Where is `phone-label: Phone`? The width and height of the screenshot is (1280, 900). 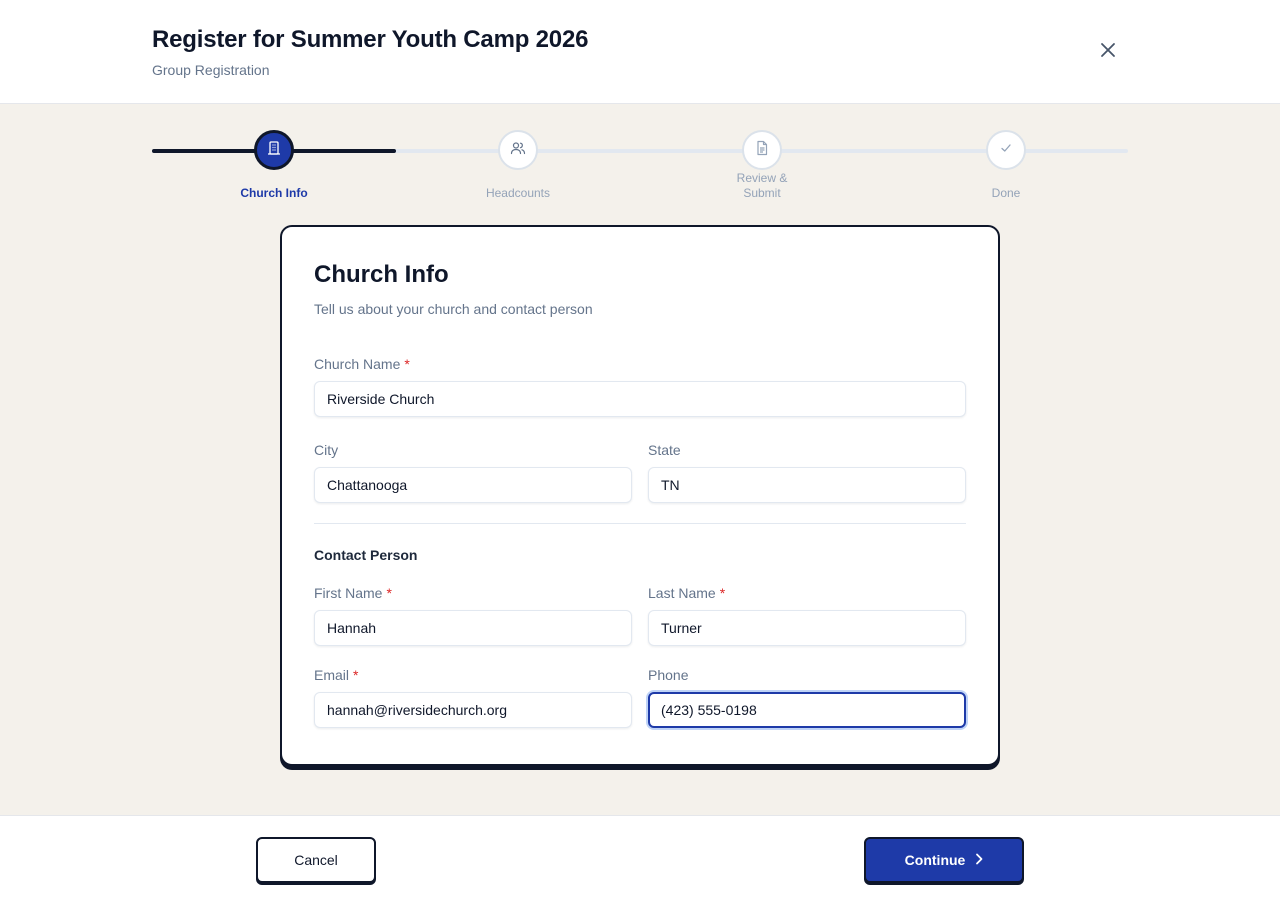 phone-label: Phone is located at coordinates (668, 675).